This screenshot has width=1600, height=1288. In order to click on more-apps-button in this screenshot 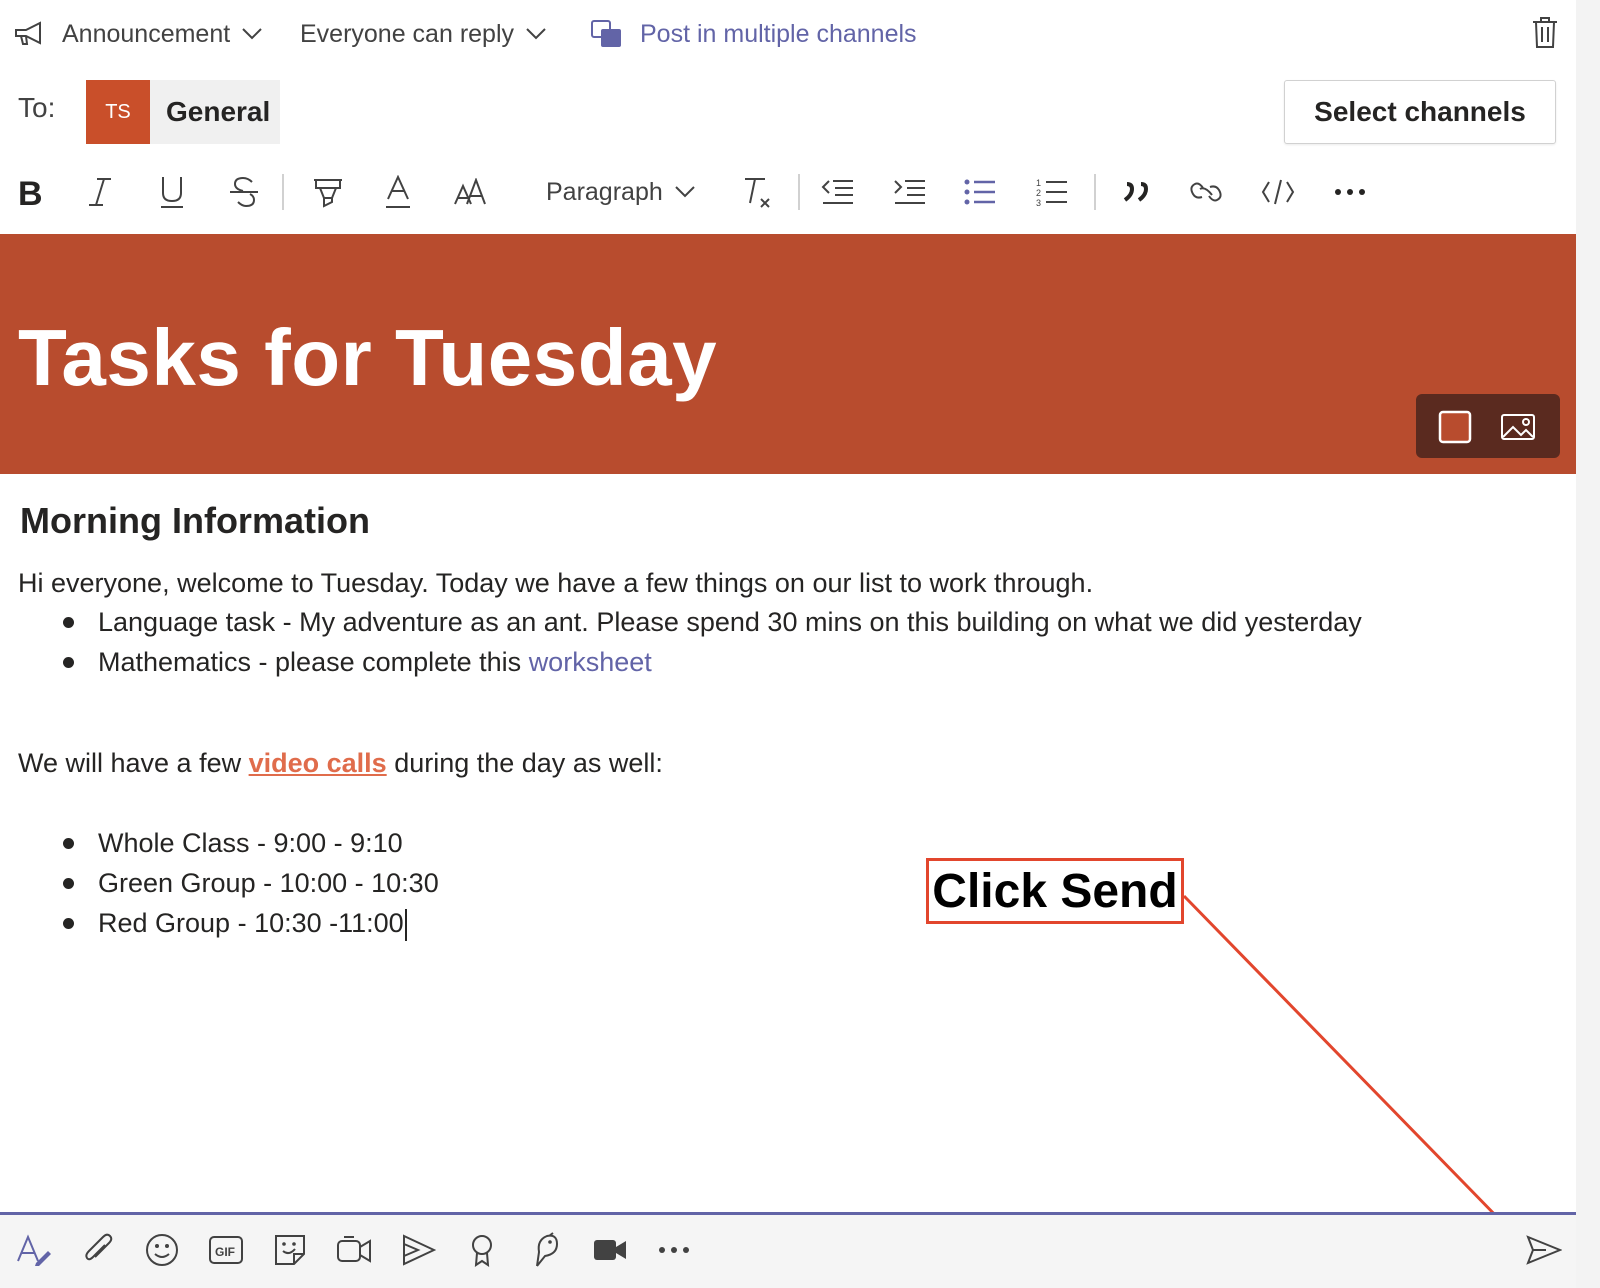, I will do `click(674, 1250)`.